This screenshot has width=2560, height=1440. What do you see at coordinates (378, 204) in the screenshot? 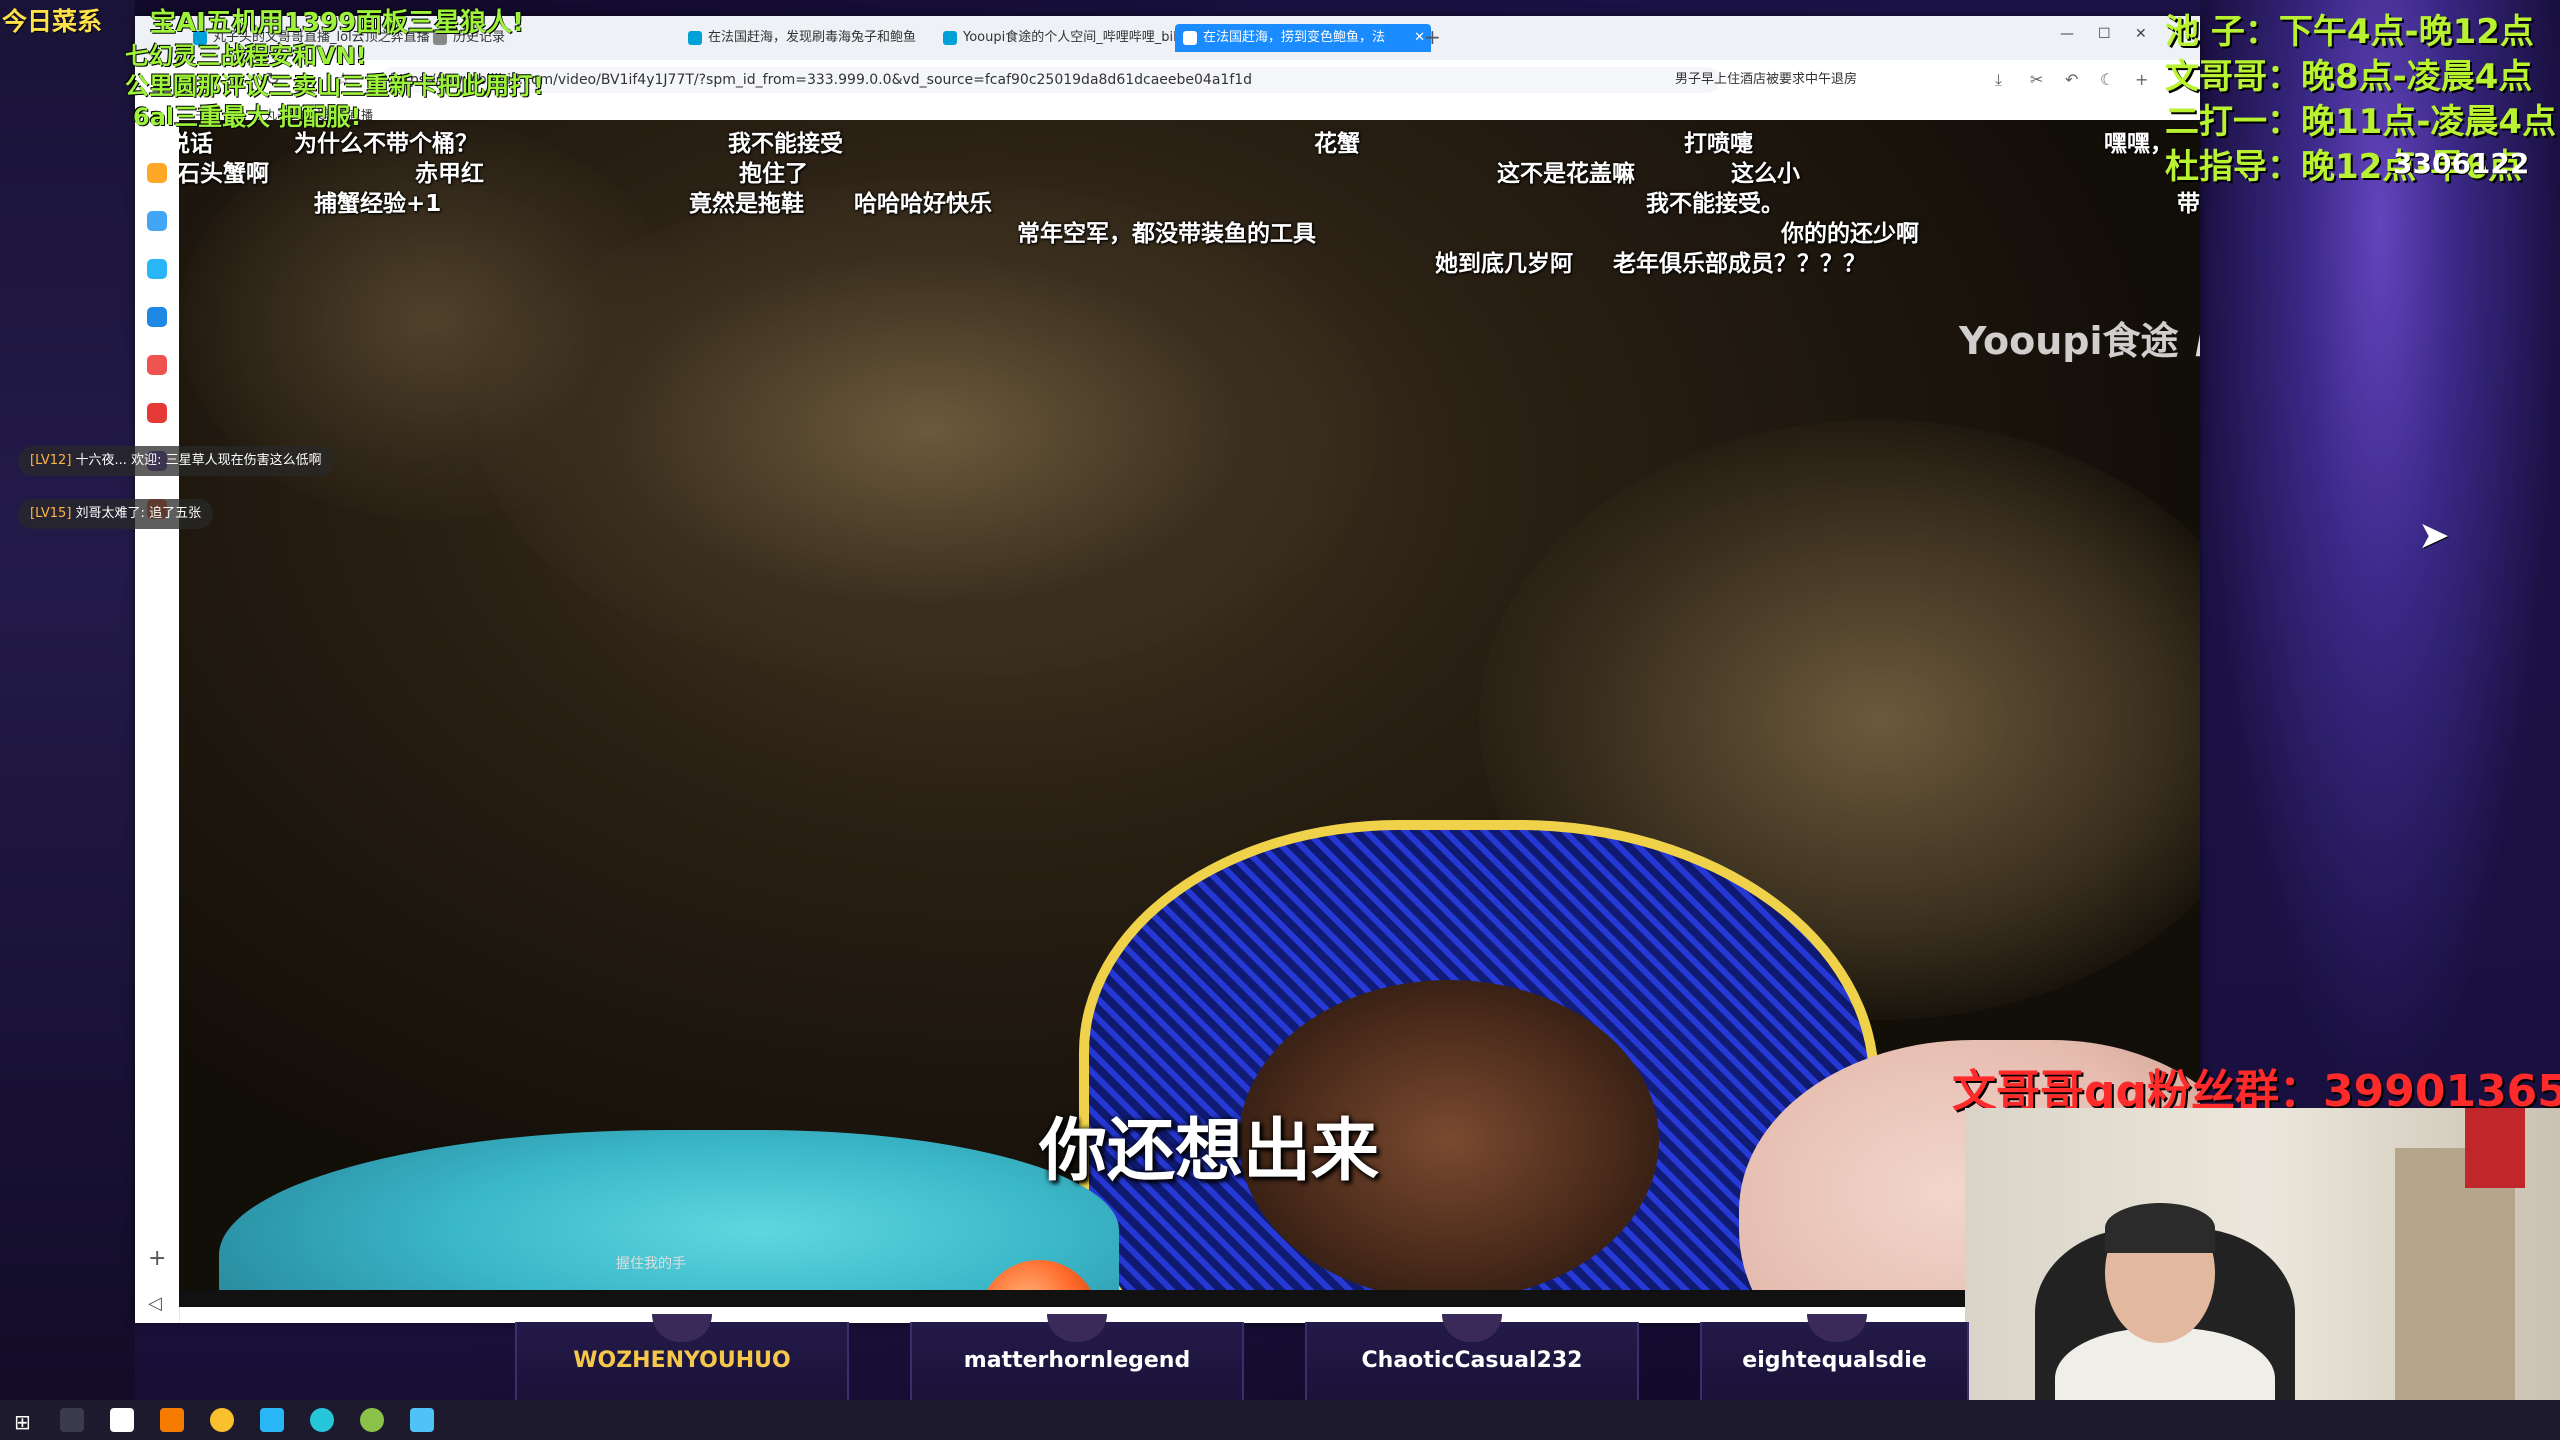
I see `danmaku: 捕蟹经验+1` at bounding box center [378, 204].